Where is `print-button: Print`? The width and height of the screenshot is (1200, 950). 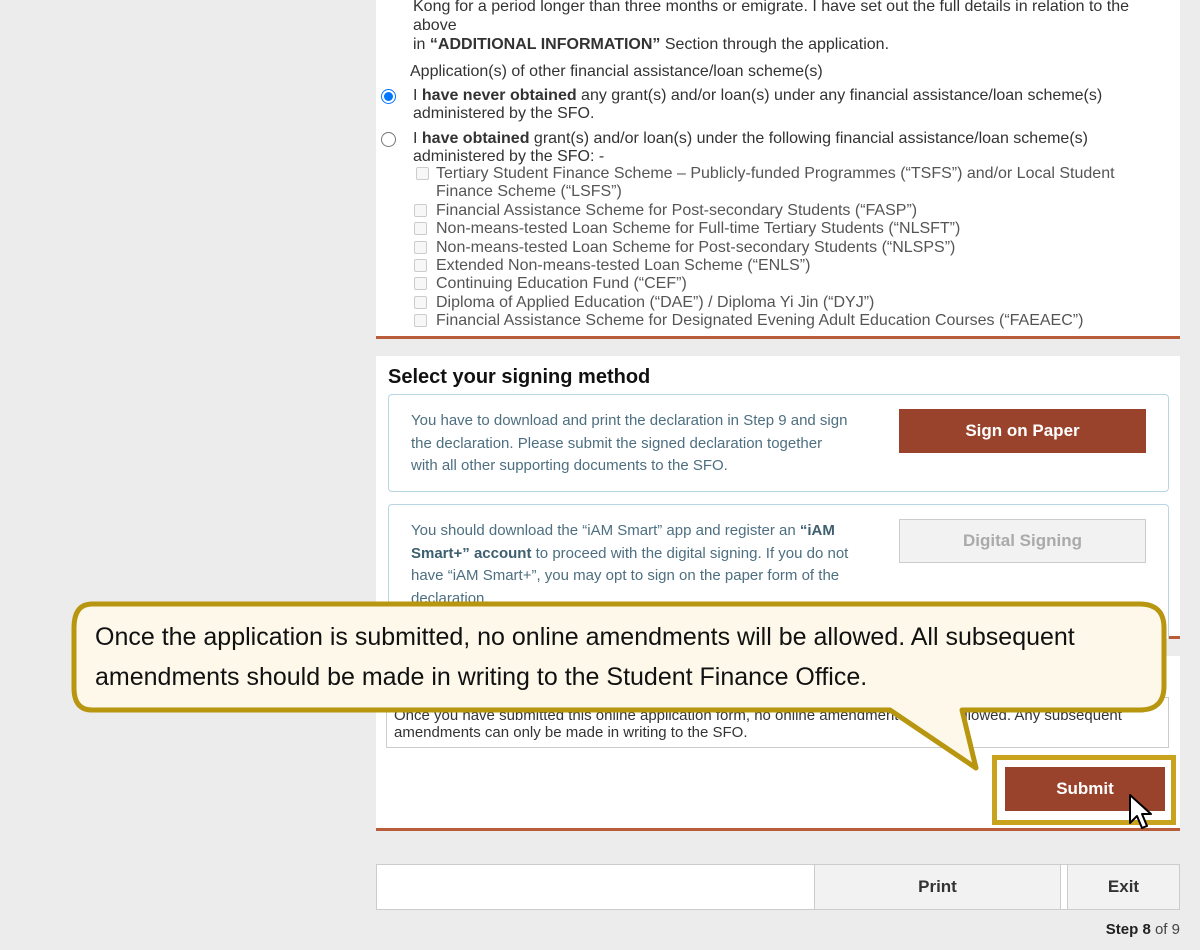
print-button: Print is located at coordinates (937, 887).